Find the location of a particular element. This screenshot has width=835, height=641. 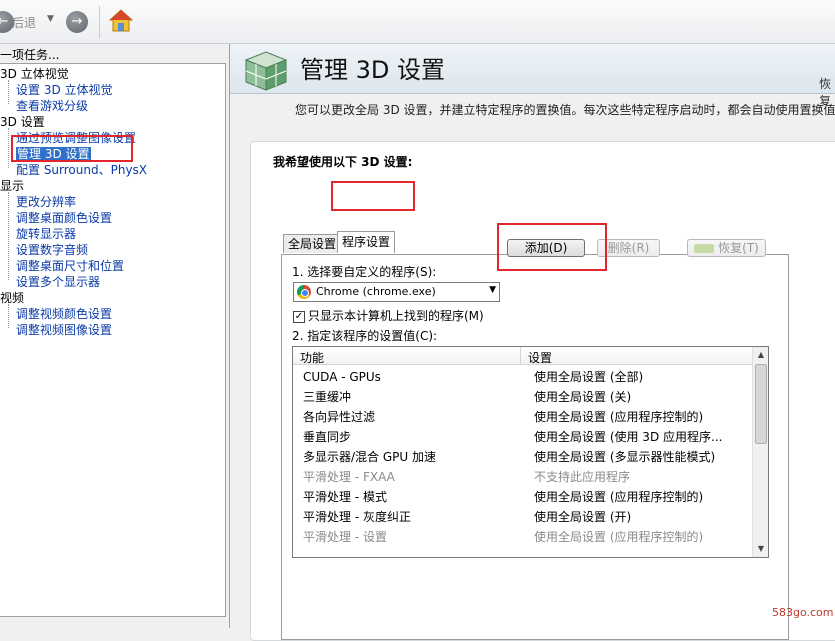

restore-program-button: 恢复(T) is located at coordinates (726, 248).